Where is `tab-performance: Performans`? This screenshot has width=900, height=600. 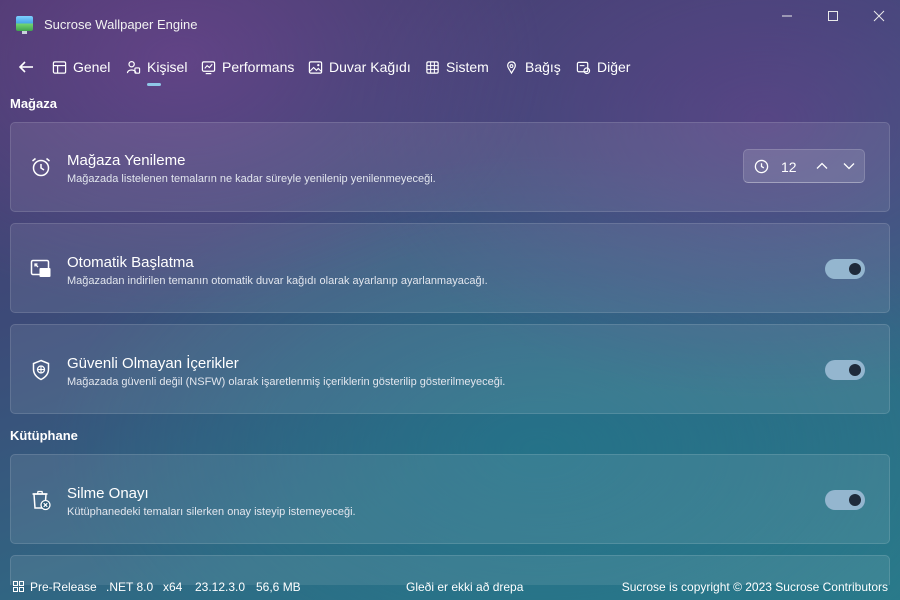 tab-performance: Performans is located at coordinates (247, 67).